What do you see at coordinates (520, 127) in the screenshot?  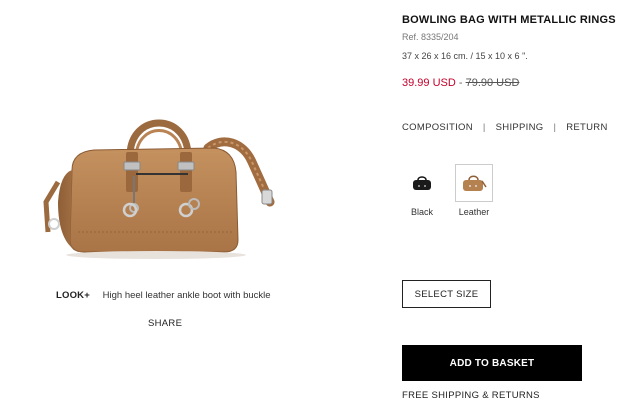 I see `shipping-link: SHIPPING` at bounding box center [520, 127].